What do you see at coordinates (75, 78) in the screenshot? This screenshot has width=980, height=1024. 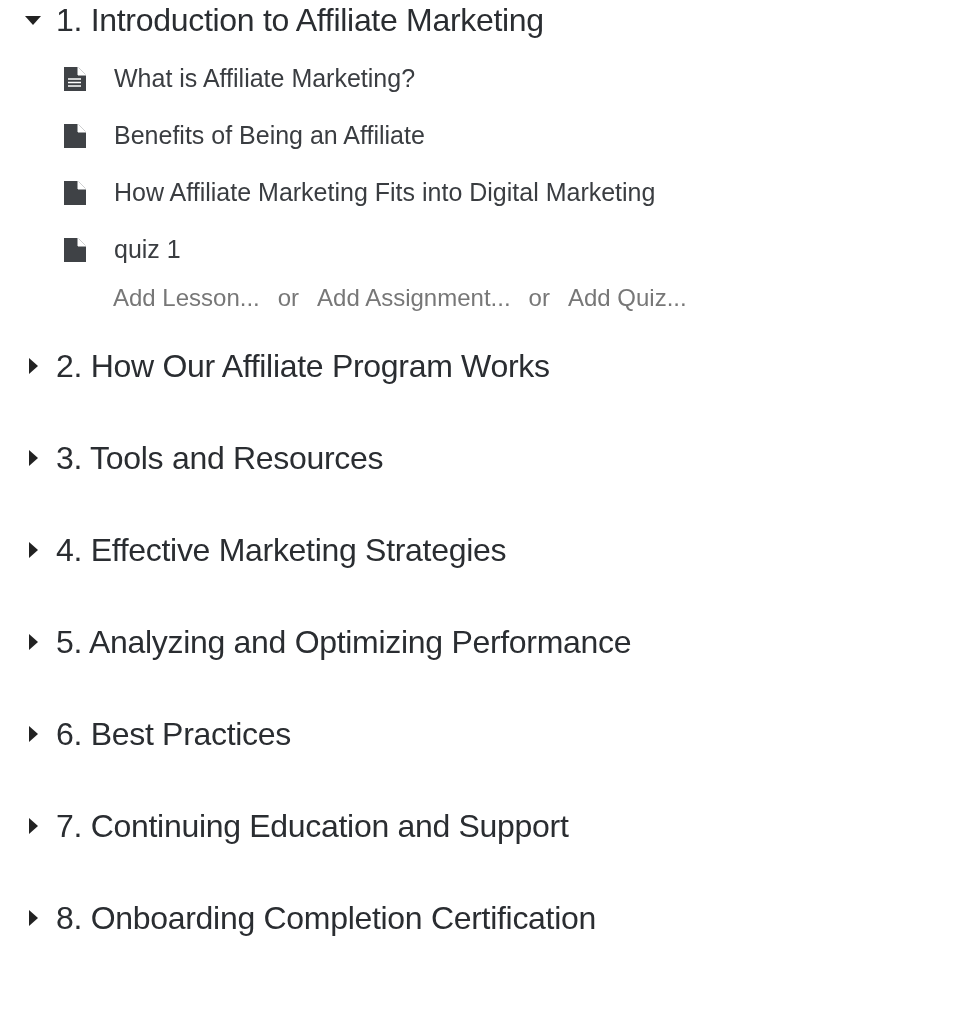 I see `document-icon` at bounding box center [75, 78].